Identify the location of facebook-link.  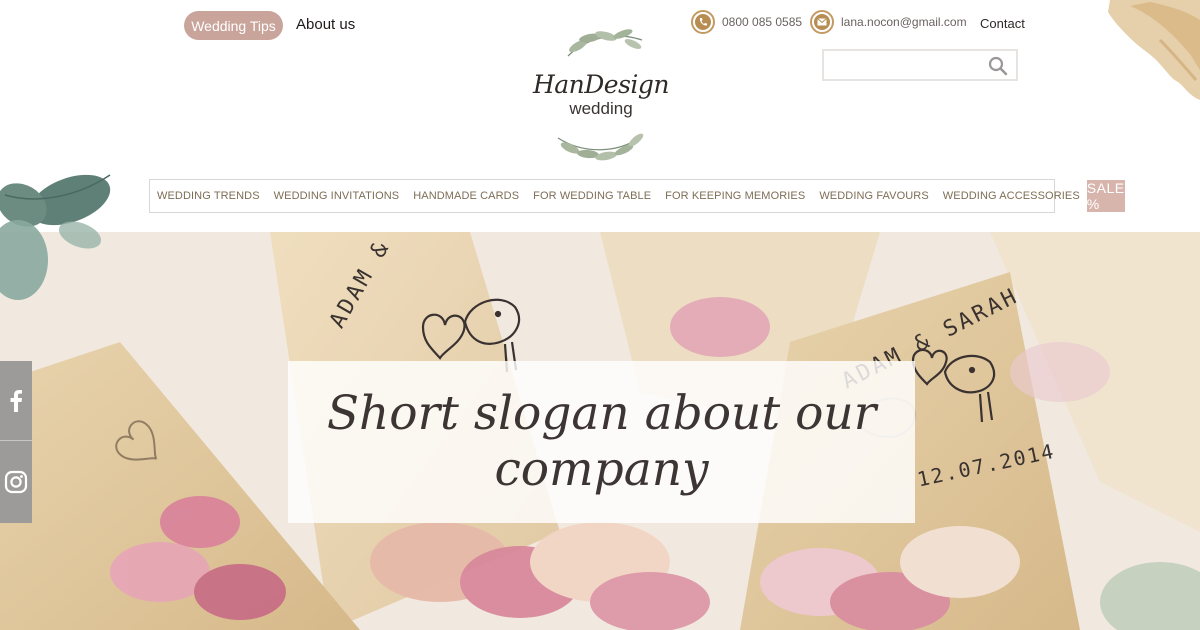
(16, 401).